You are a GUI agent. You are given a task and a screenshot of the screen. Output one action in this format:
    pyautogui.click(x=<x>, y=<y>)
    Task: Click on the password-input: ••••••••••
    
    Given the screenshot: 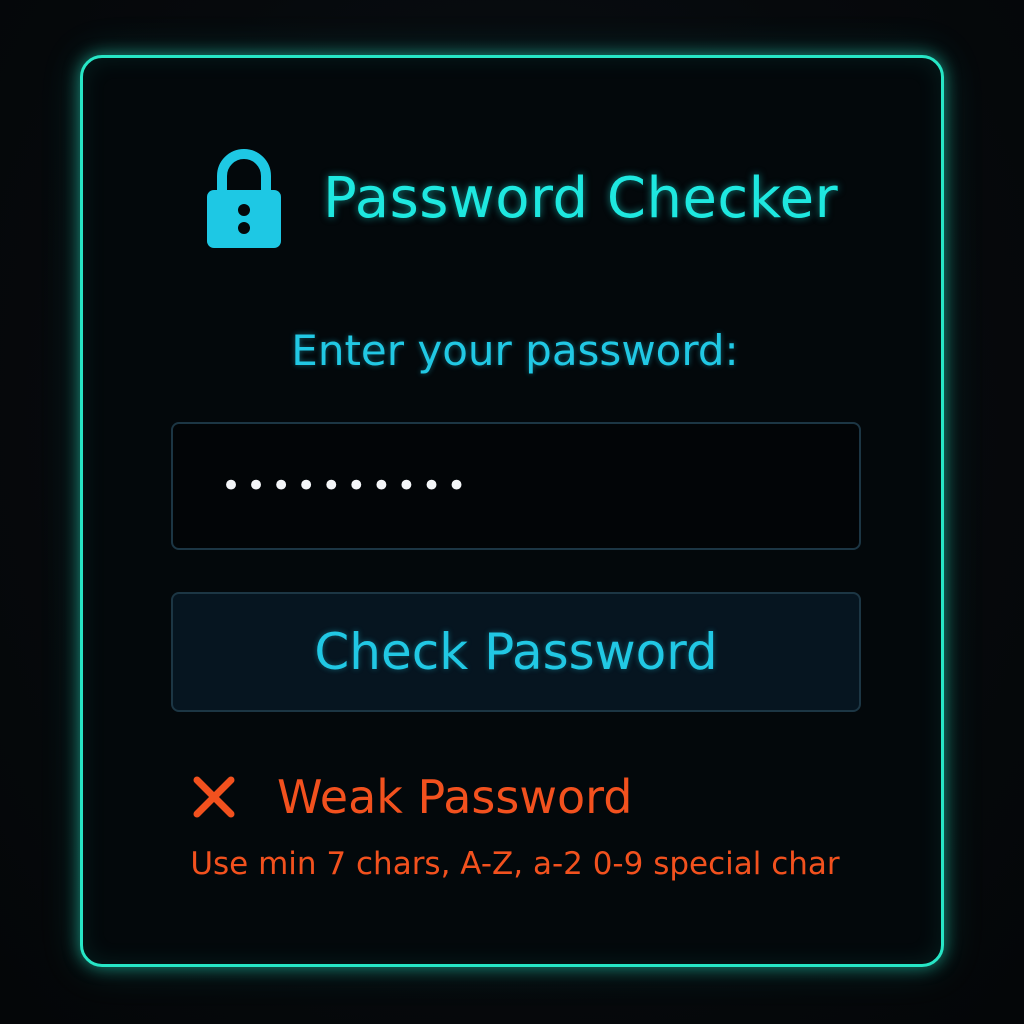 What is the action you would take?
    pyautogui.click(x=516, y=486)
    